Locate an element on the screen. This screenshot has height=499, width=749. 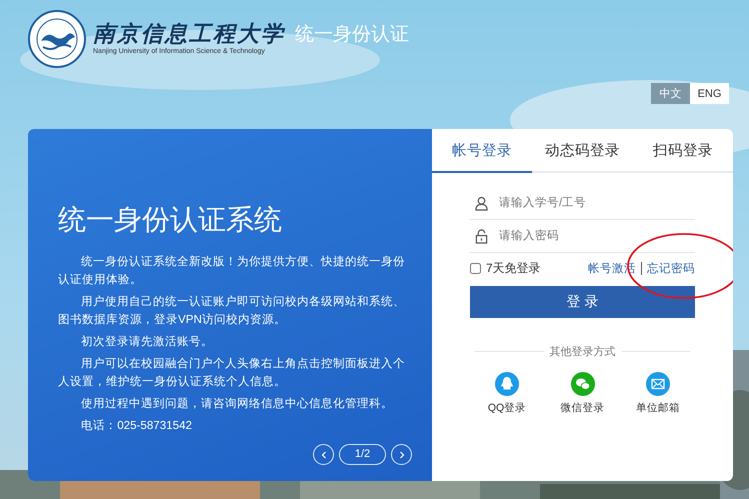
envelope-icon is located at coordinates (658, 384).